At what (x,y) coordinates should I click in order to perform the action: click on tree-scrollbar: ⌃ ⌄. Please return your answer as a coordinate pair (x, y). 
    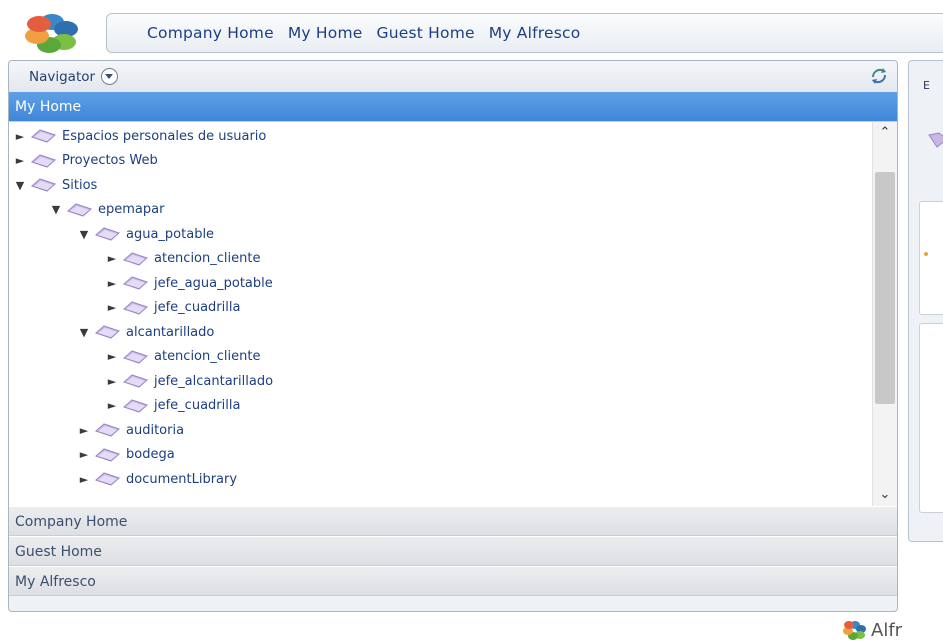
    Looking at the image, I should click on (884, 314).